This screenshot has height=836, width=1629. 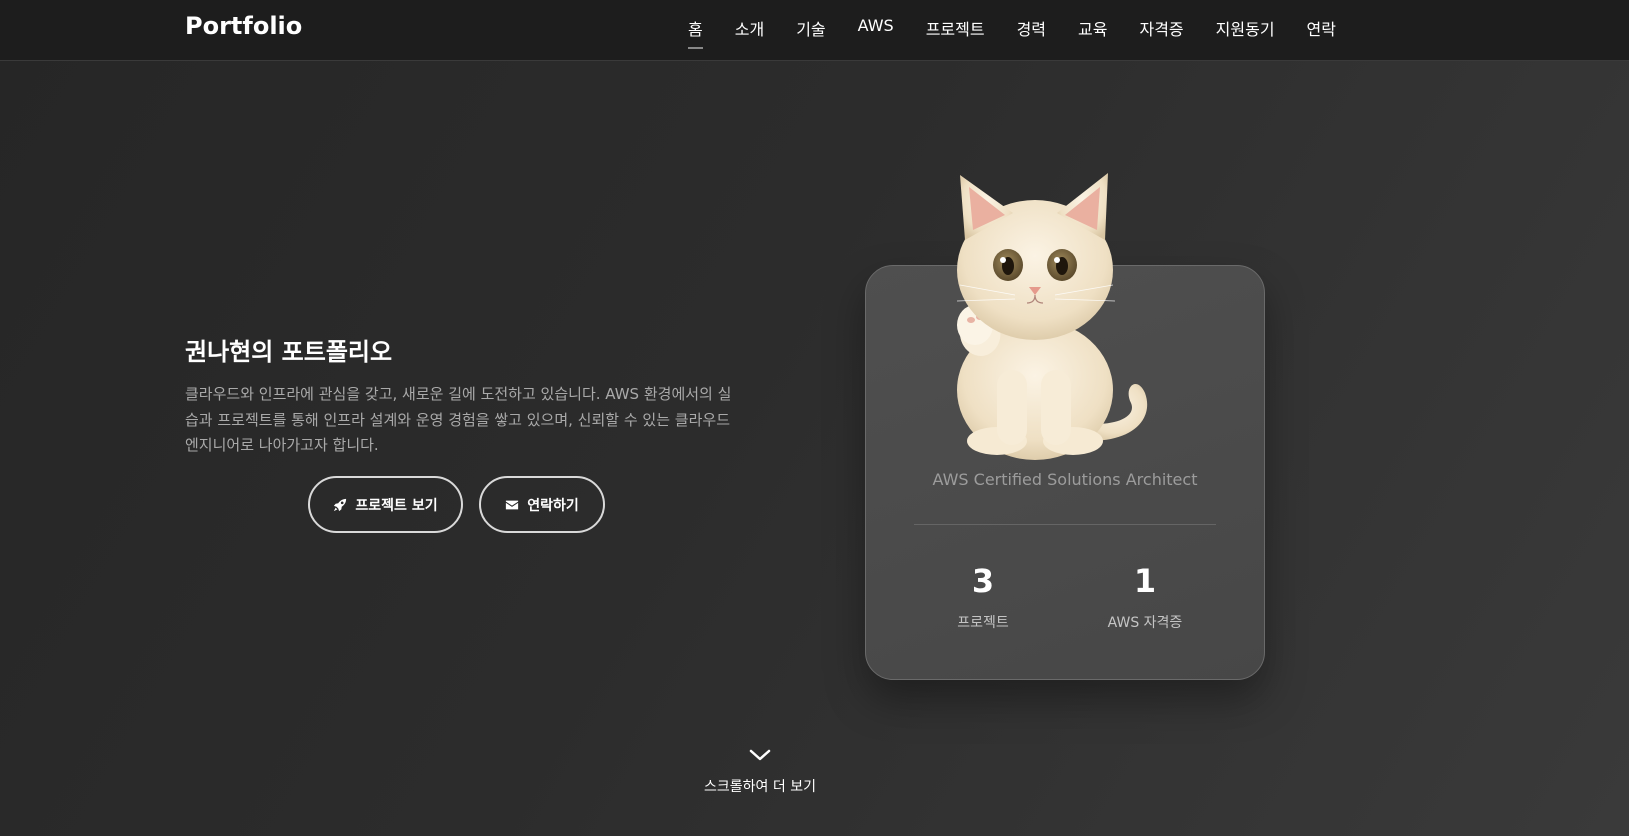 I want to click on stat-aws-cert-label: AWS 자격증, so click(x=1145, y=623).